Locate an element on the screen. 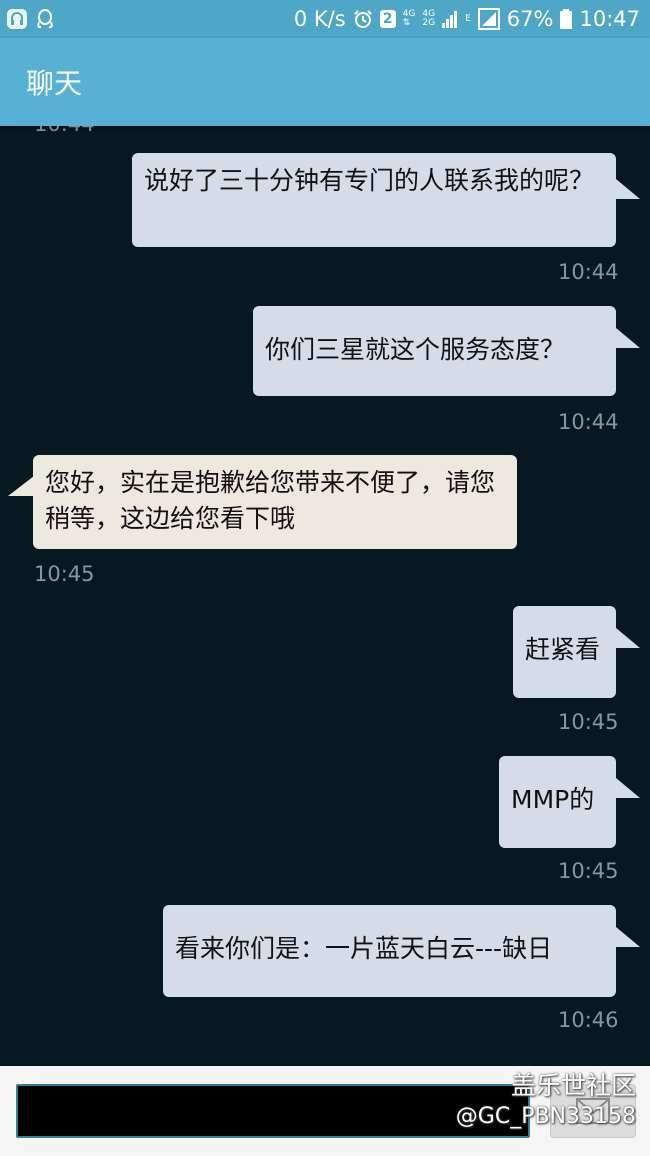 The height and width of the screenshot is (1156, 650). outgoing-message-bubble: 看来你们是：一片蓝天白云---缺日 is located at coordinates (389, 951).